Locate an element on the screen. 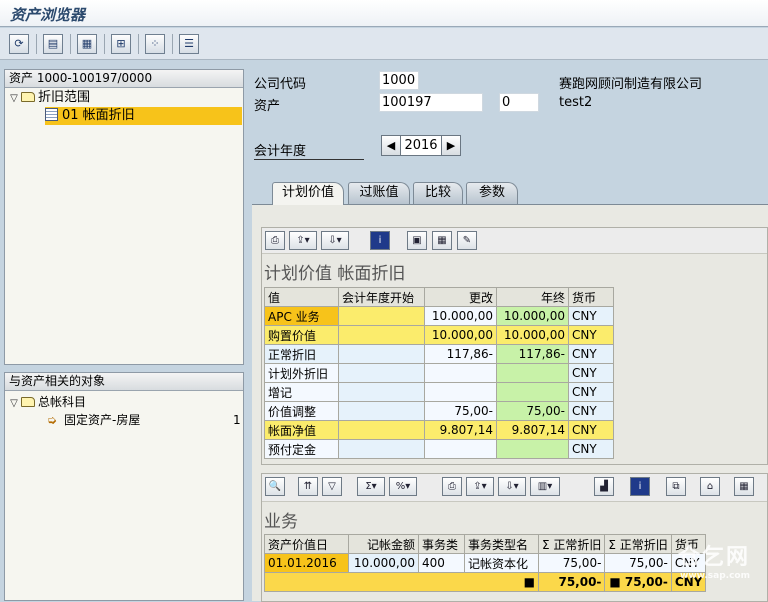 This screenshot has height=602, width=768. asset-subnumber-field: 0 is located at coordinates (519, 102).